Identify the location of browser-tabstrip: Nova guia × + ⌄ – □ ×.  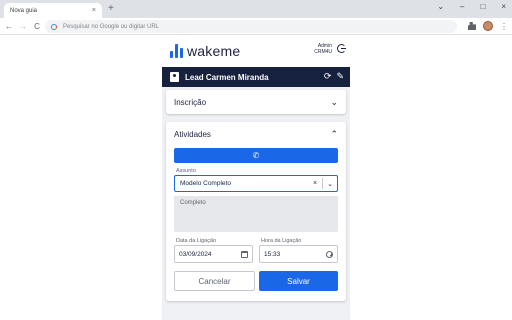
(256, 9).